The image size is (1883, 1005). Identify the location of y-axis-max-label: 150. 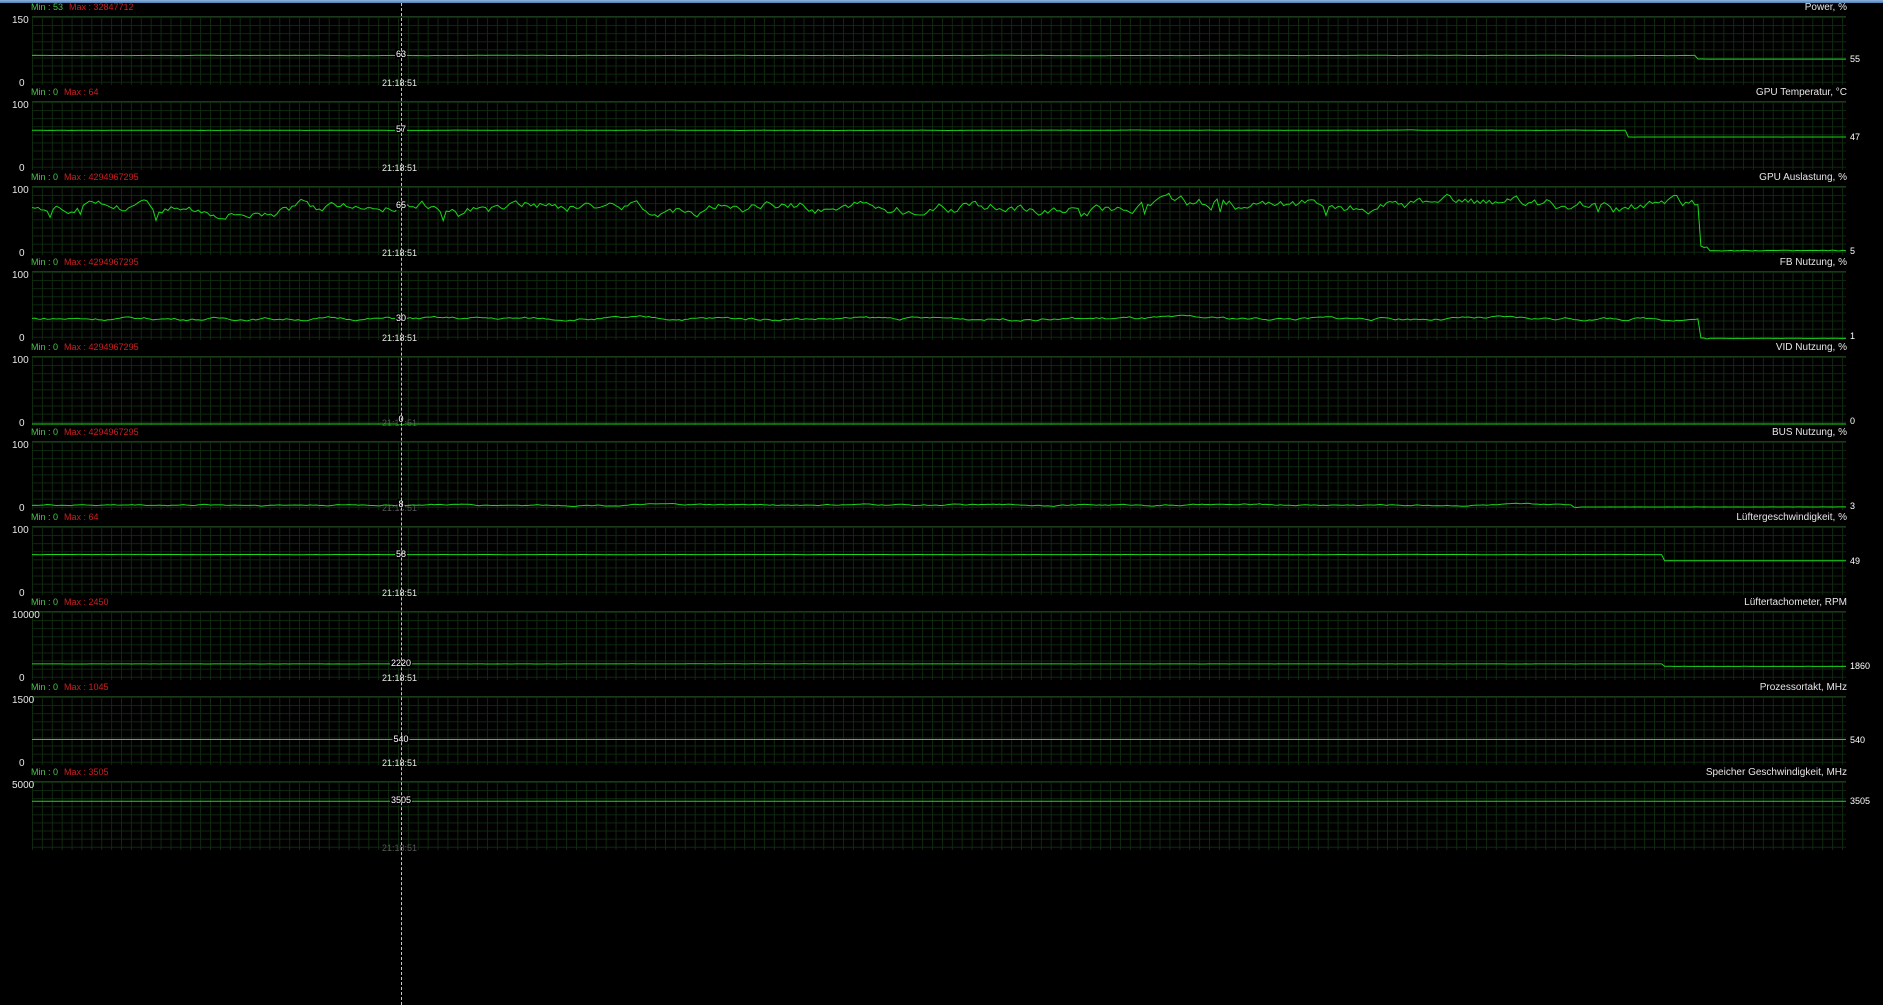
(20, 20).